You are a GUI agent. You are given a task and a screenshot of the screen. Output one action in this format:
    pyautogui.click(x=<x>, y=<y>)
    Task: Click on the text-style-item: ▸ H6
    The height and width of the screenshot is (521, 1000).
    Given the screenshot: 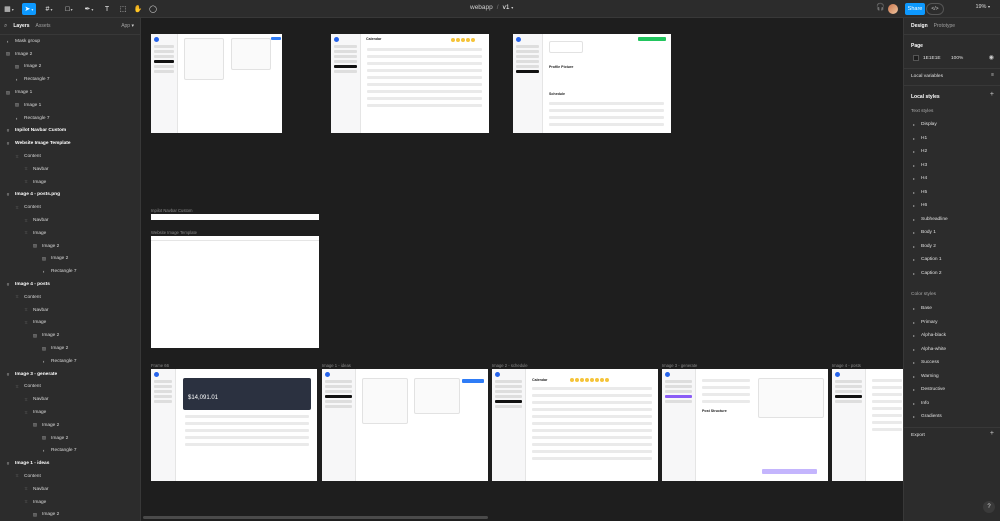 What is the action you would take?
    pyautogui.click(x=920, y=205)
    